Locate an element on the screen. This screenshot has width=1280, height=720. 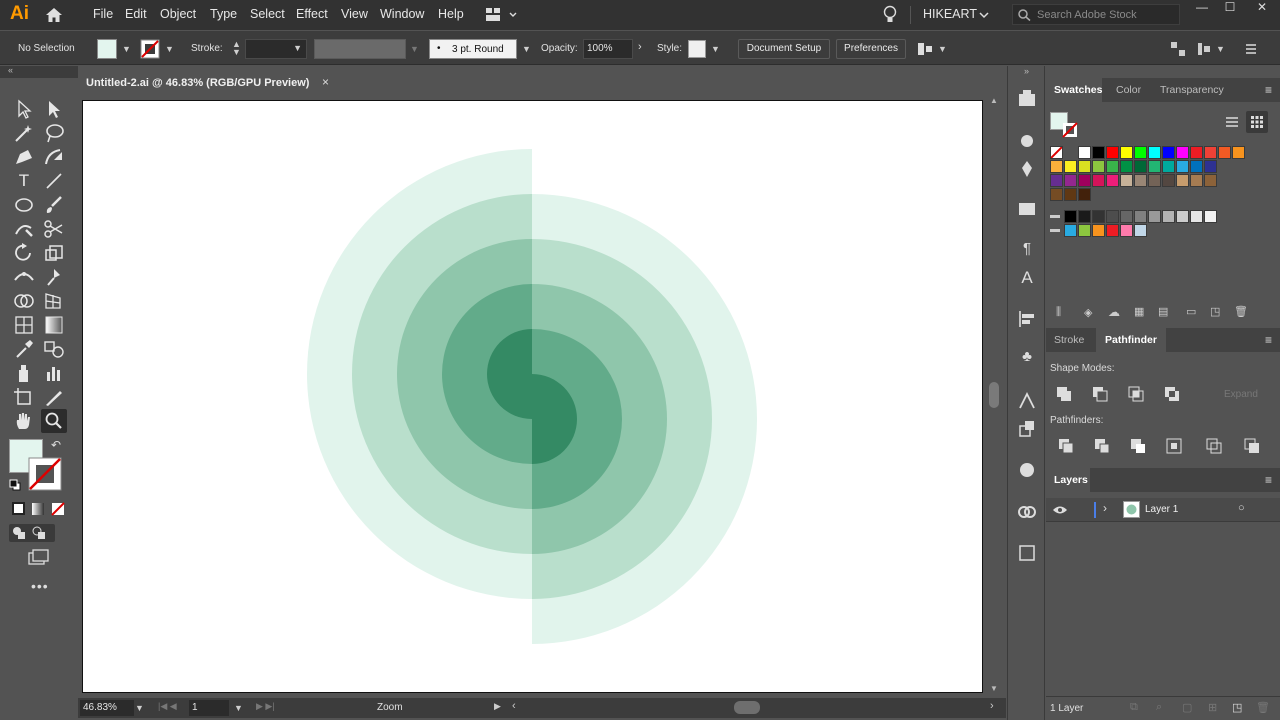
layer-row: › Layer 1 ○ is located at coordinates (1163, 510).